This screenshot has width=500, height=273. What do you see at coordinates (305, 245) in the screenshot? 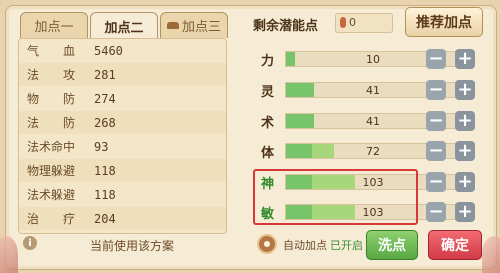
I see `auto-add-label: 自动加点` at bounding box center [305, 245].